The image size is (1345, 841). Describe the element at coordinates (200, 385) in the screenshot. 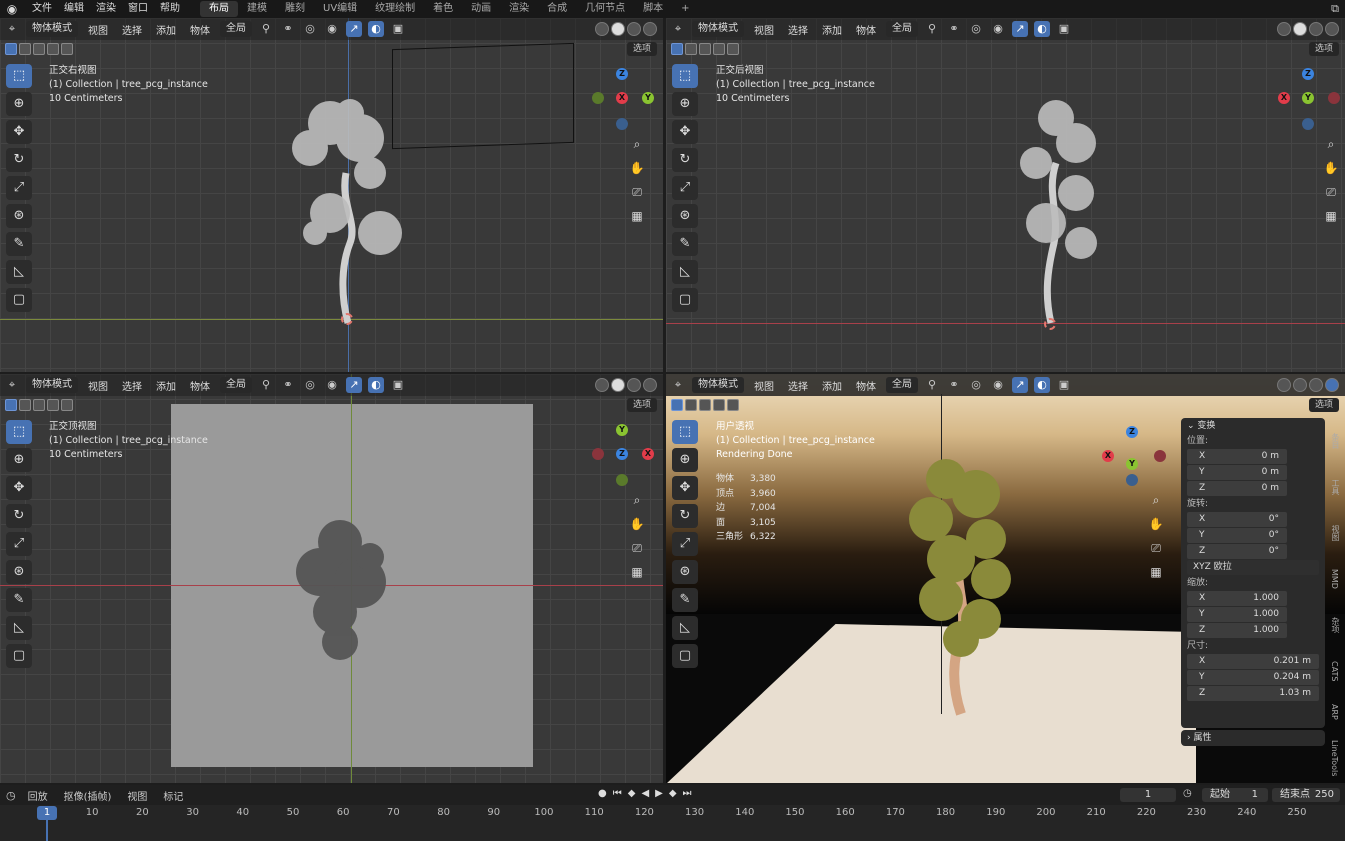

I see `menu-object: 物体` at that location.